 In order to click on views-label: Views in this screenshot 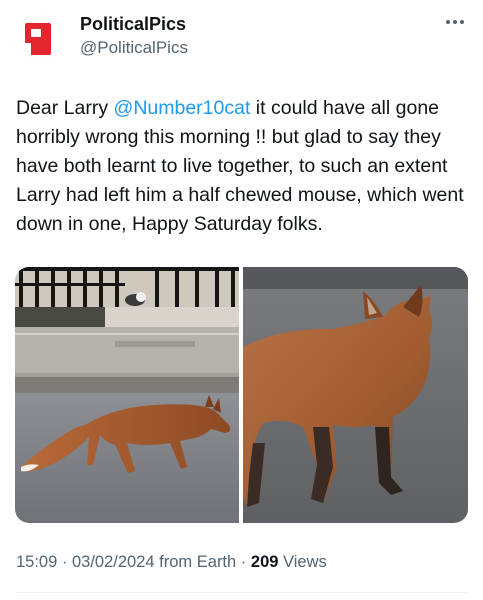, I will do `click(305, 562)`.